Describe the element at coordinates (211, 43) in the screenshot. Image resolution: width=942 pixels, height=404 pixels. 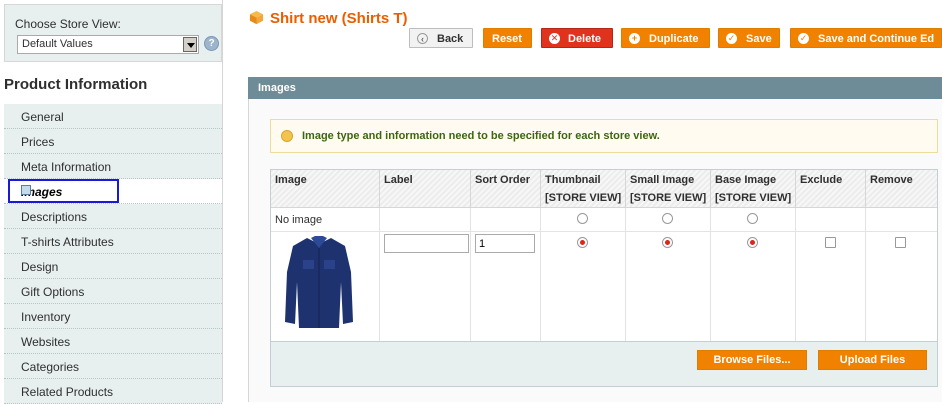
I see `help-icon: ?` at that location.